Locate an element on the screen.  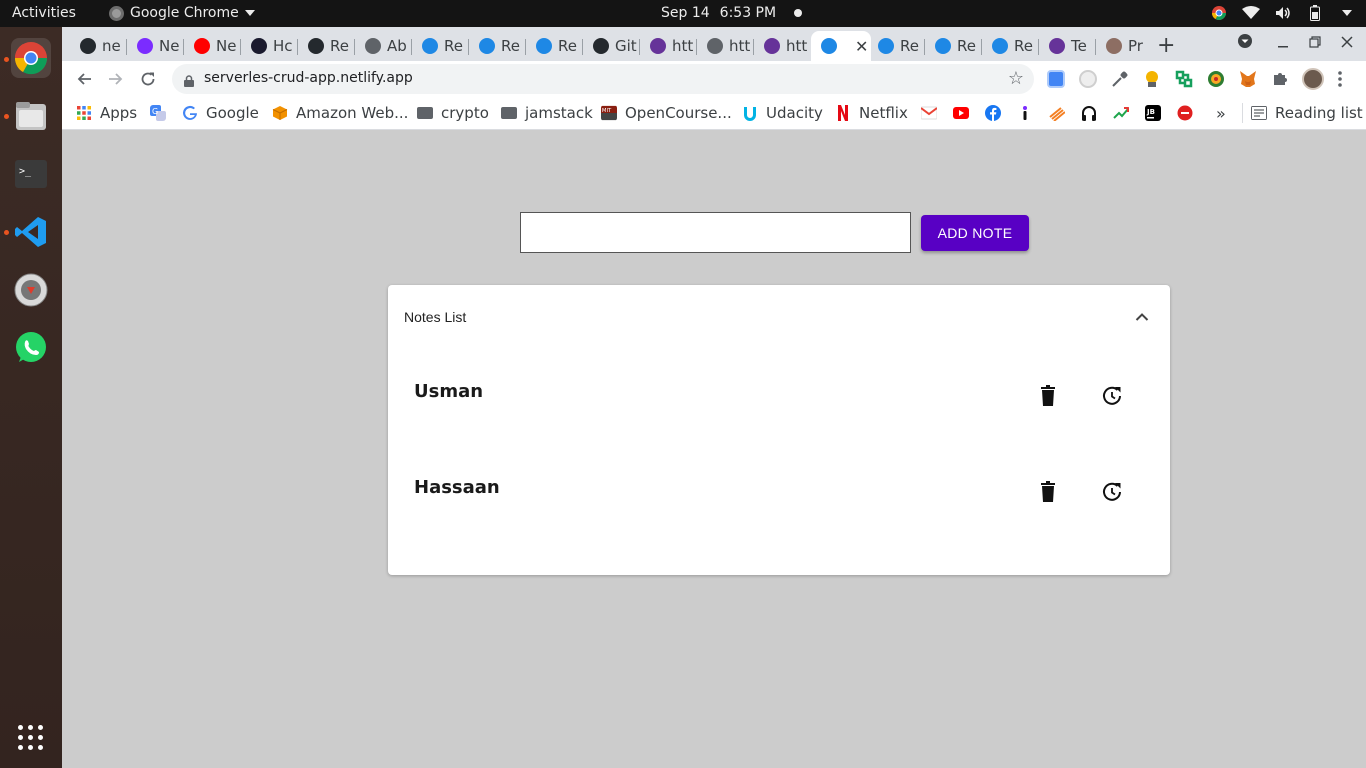
add-note-button: ADD NOTE is located at coordinates (975, 233).